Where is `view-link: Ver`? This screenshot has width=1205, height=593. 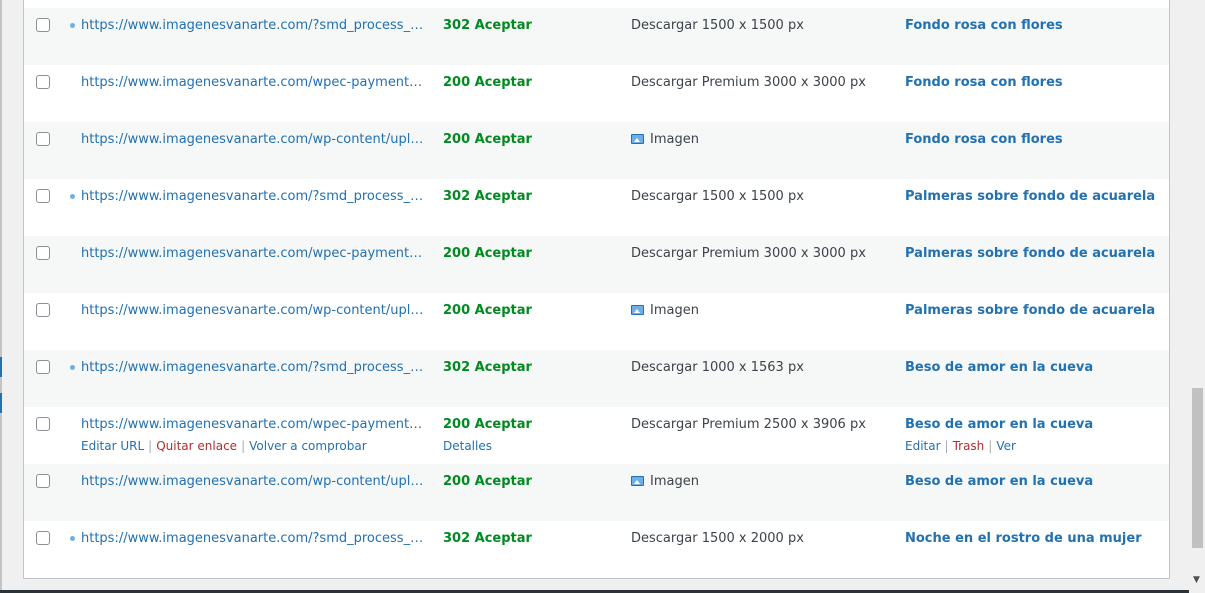
view-link: Ver is located at coordinates (1006, 446).